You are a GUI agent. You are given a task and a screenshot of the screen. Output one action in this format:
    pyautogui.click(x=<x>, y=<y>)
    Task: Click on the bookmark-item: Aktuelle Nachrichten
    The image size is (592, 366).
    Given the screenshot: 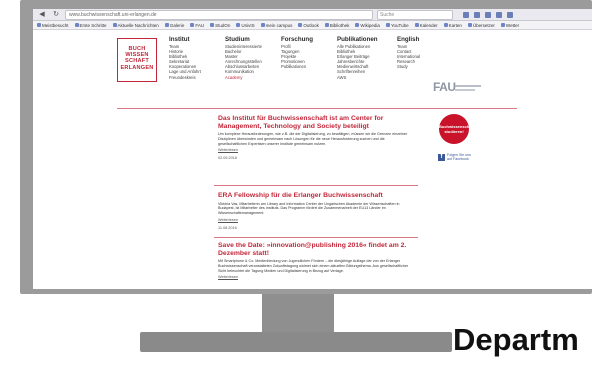 What is the action you would take?
    pyautogui.click(x=135, y=25)
    